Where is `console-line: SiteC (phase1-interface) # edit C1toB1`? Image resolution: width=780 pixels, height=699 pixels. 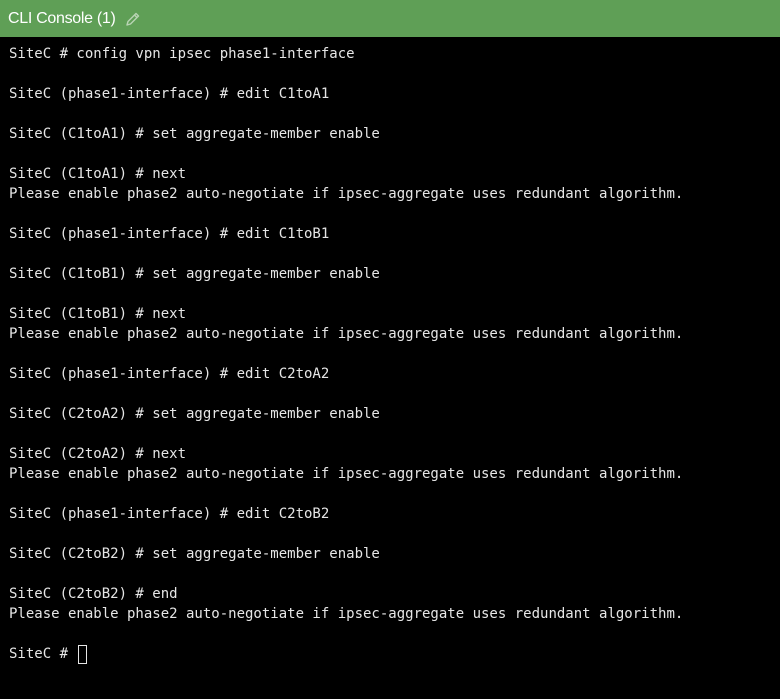 console-line: SiteC (phase1-interface) # edit C1toB1 is located at coordinates (169, 234).